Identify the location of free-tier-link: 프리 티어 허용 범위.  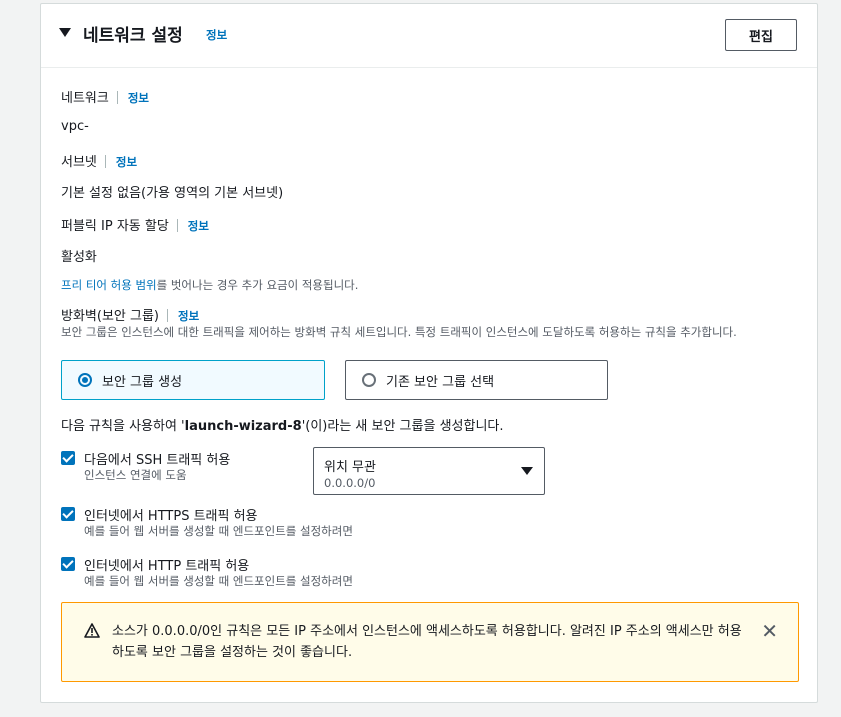
(109, 285).